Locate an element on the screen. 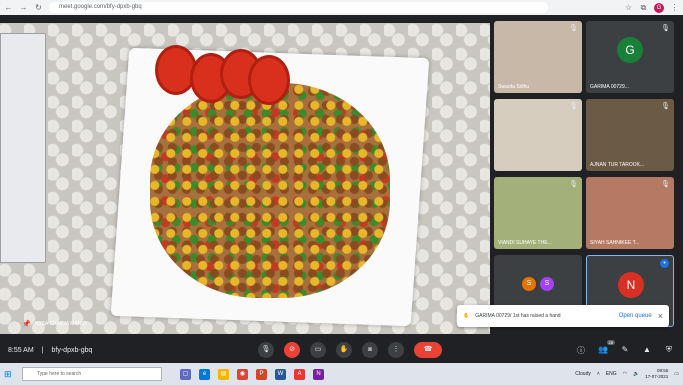 The width and height of the screenshot is (683, 385). onenote-icon: N is located at coordinates (318, 374).